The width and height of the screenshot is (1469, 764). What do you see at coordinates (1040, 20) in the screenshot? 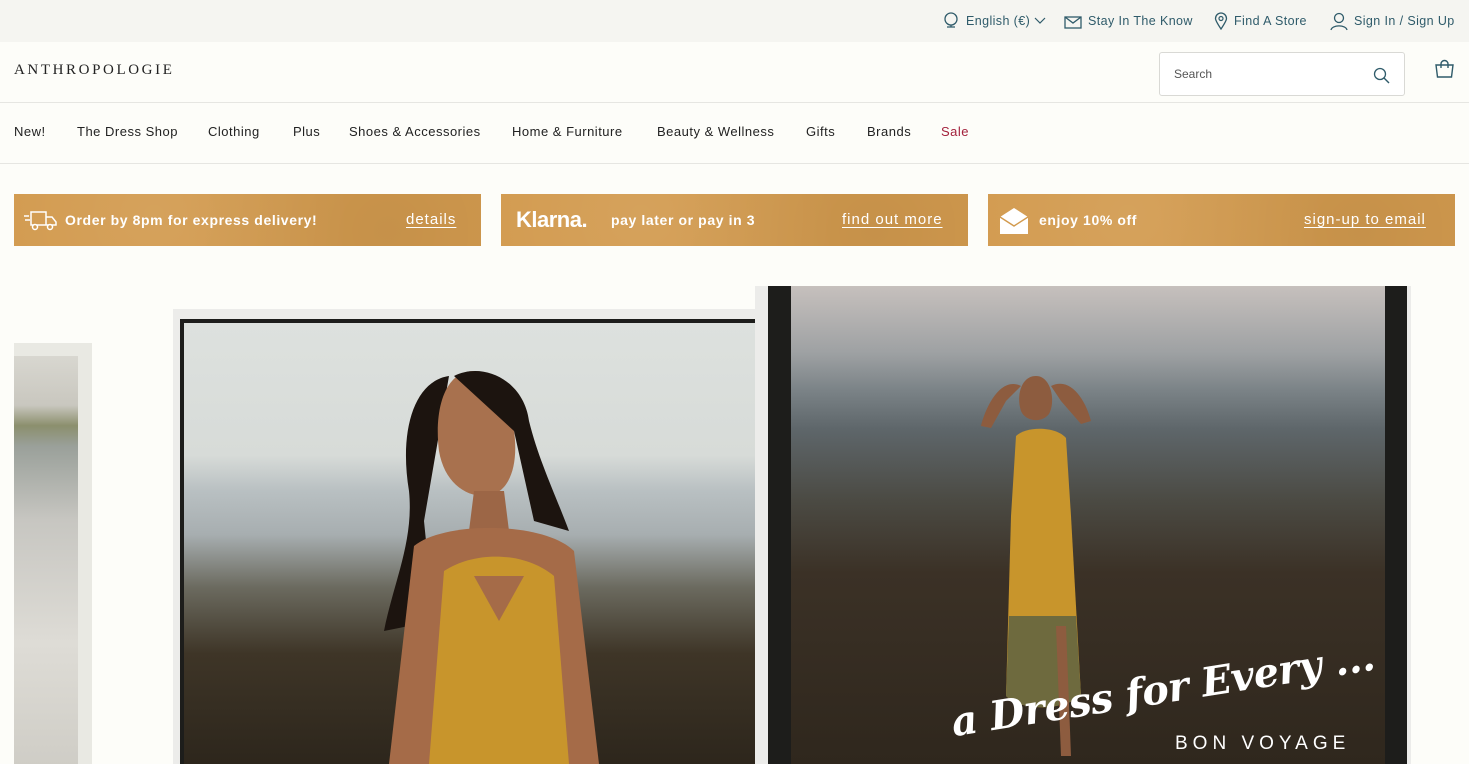
I see `chevron-down-icon` at bounding box center [1040, 20].